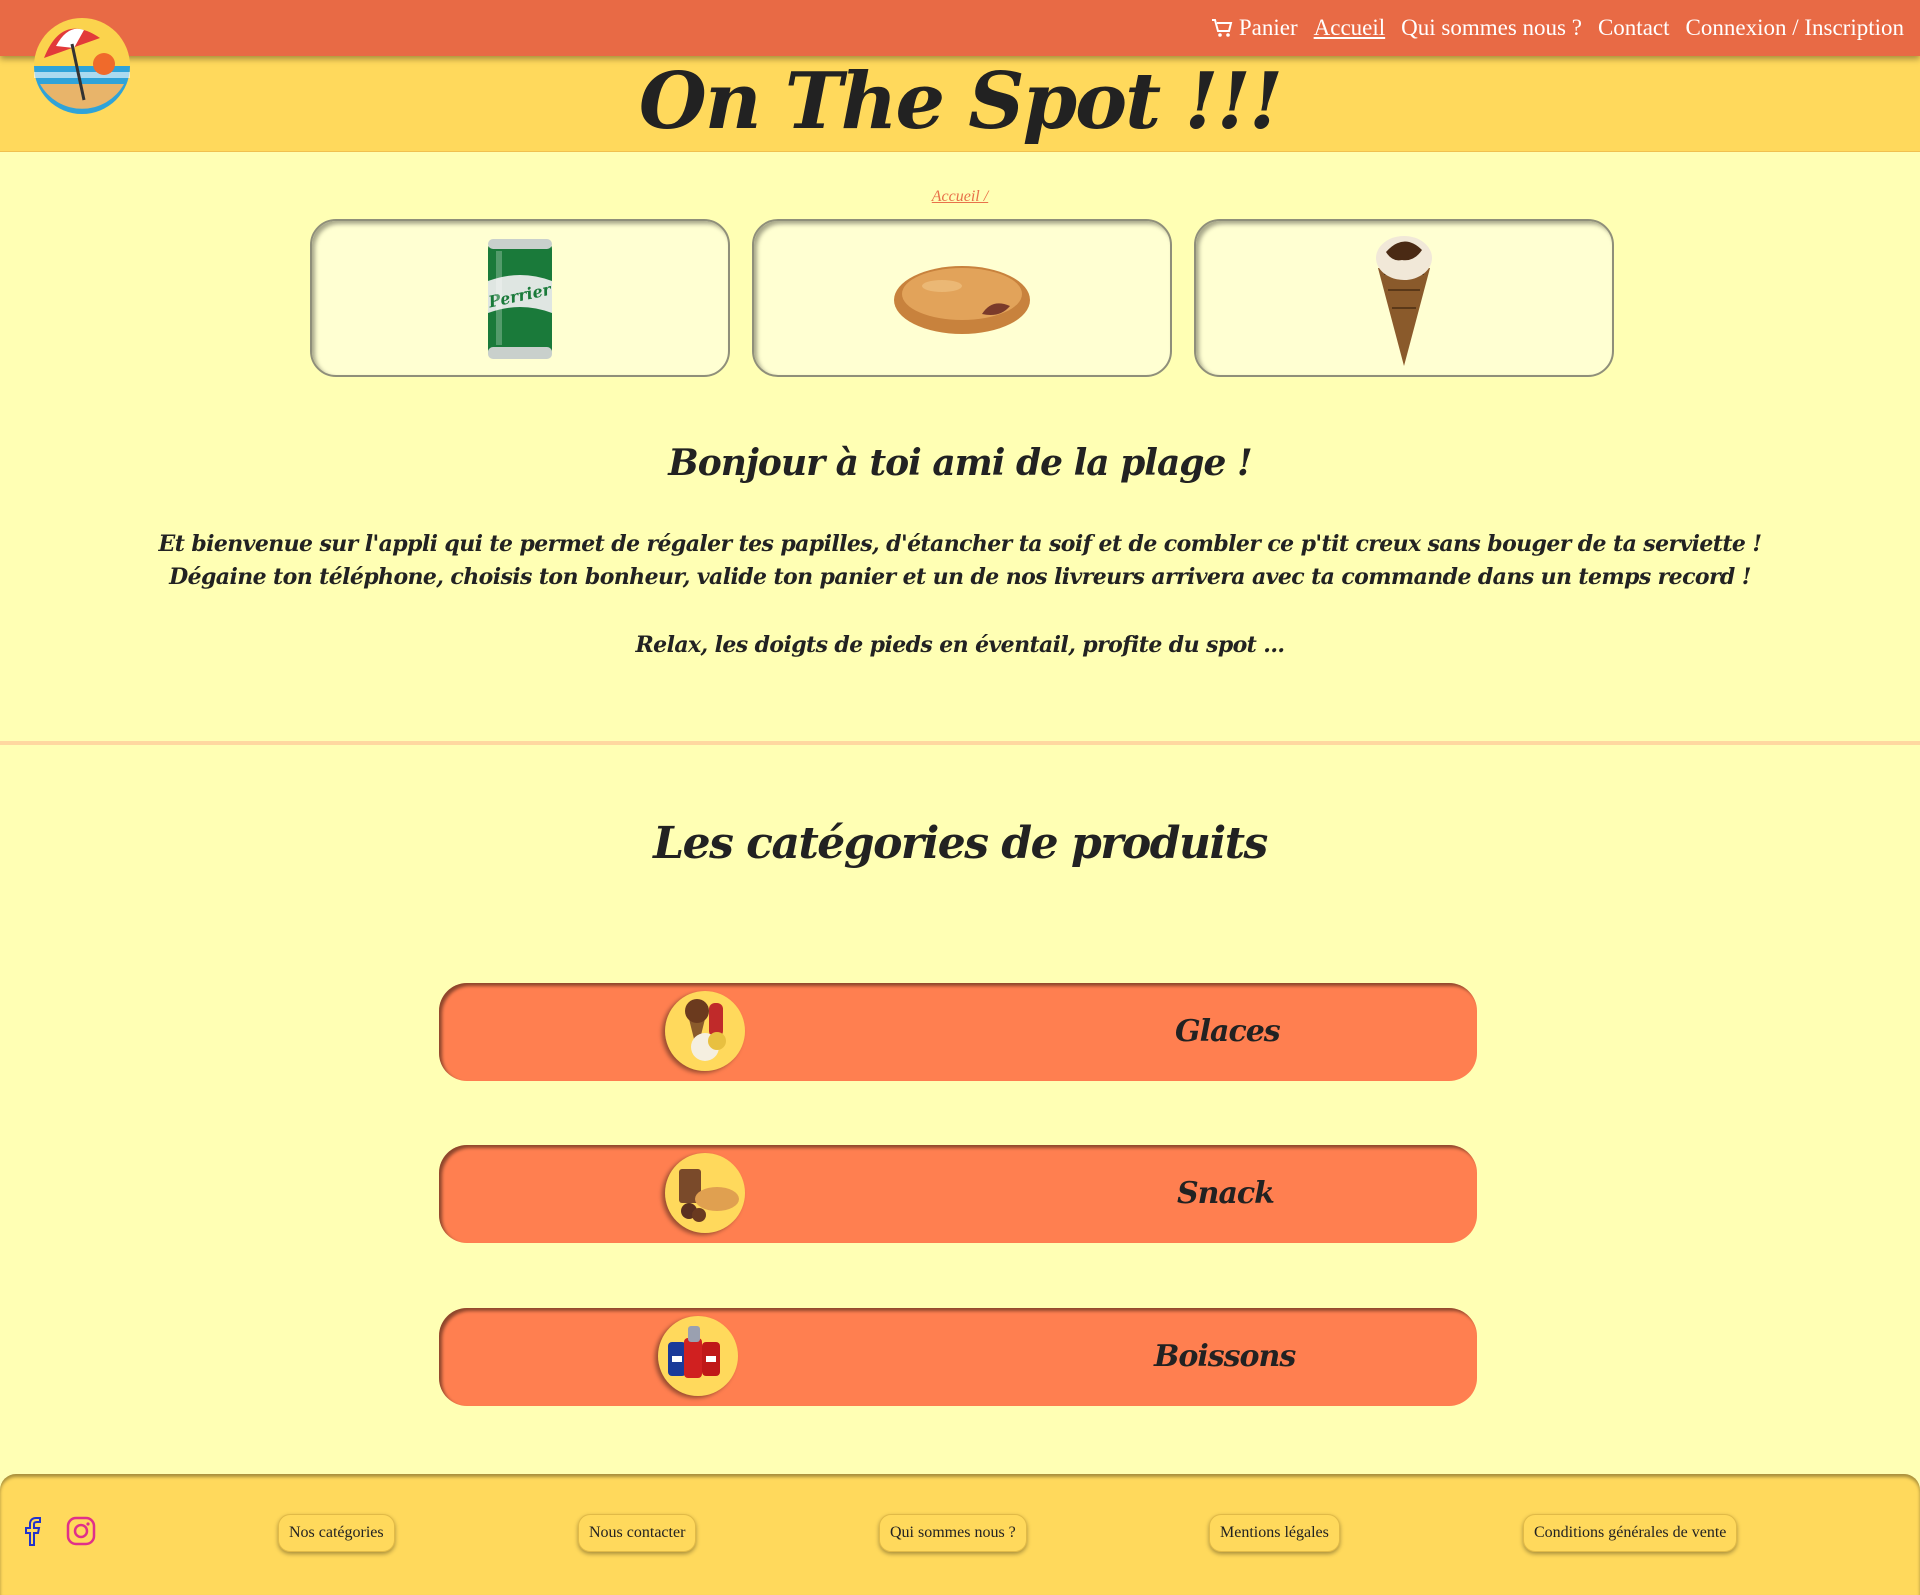 Image resolution: width=1920 pixels, height=1595 pixels. Describe the element at coordinates (1404, 301) in the screenshot. I see `ice-cream-cone-image` at that location.